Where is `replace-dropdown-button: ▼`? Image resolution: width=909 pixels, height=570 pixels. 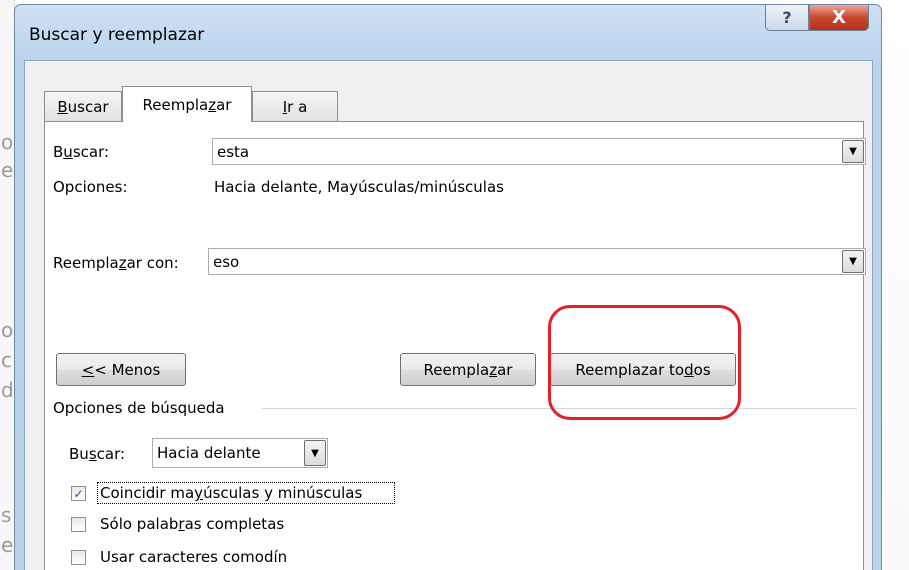
replace-dropdown-button: ▼ is located at coordinates (853, 261).